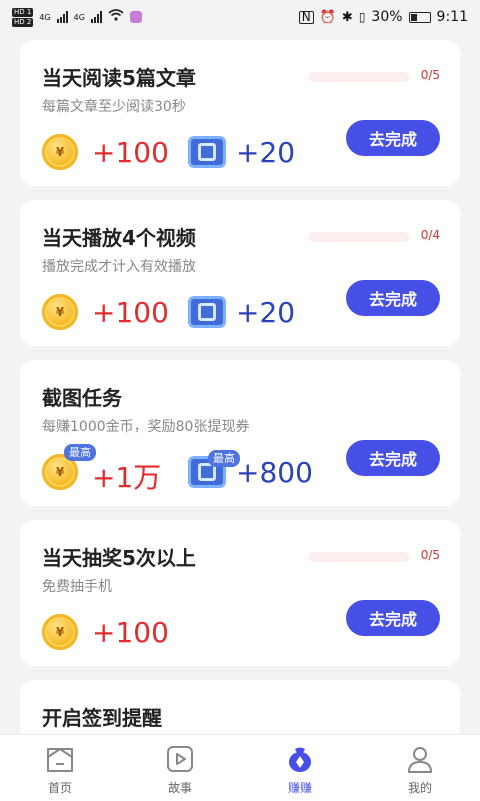 The height and width of the screenshot is (801, 480). I want to click on hd-indicators: HD 1 HD 2, so click(23, 17).